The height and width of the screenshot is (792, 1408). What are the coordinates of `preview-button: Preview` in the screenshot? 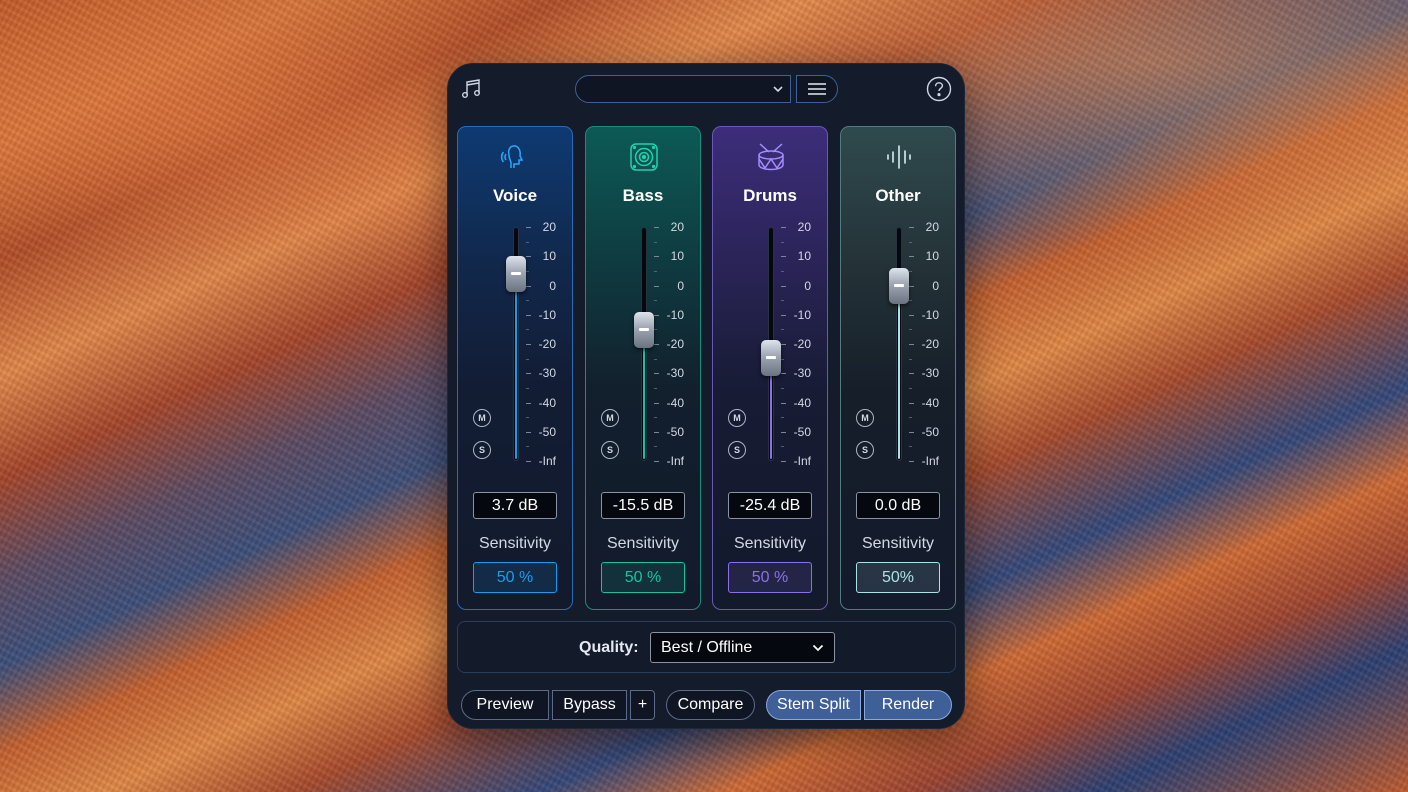 It's located at (505, 705).